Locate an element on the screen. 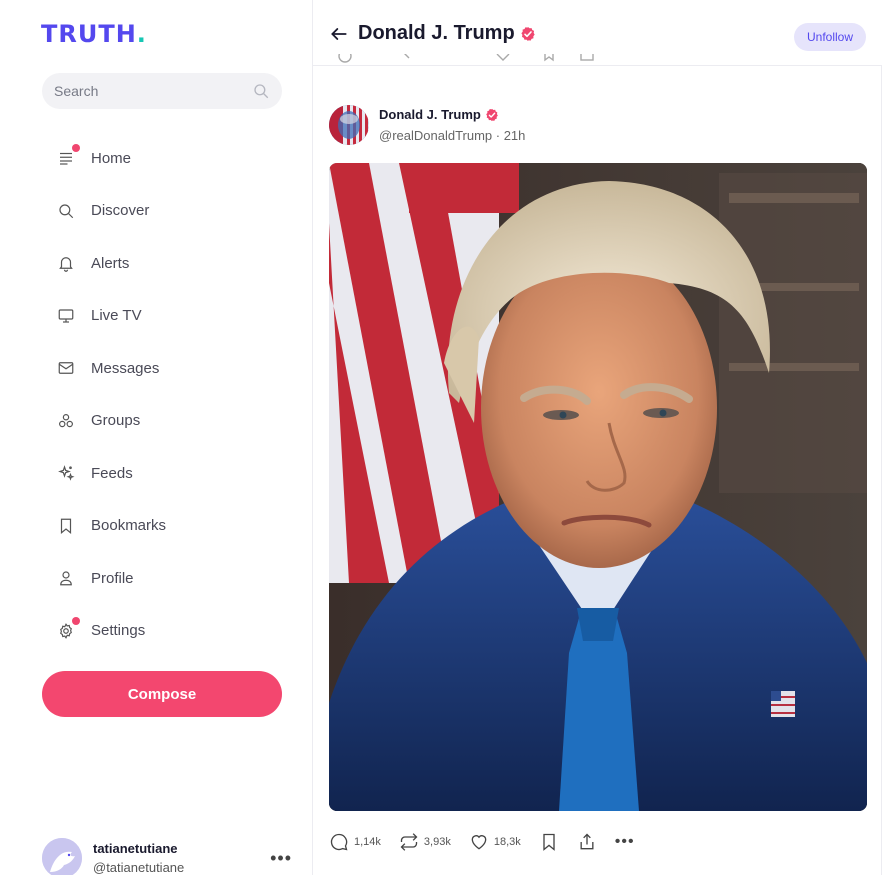 This screenshot has height=875, width=896. account-handle: @tatianetutiane is located at coordinates (139, 867).